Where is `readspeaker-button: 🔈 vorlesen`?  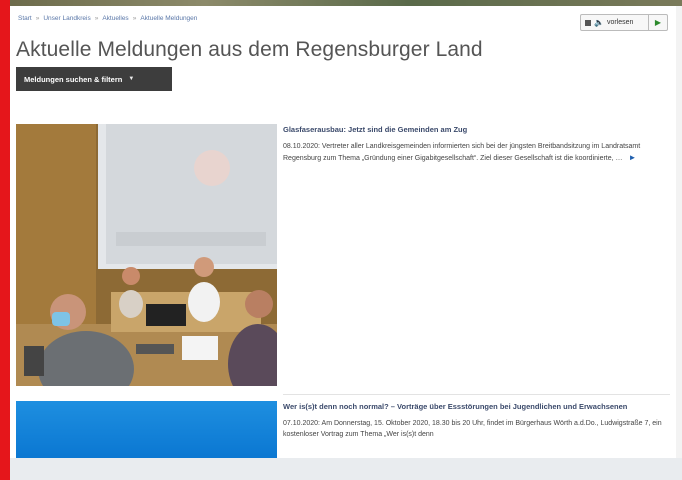 readspeaker-button: 🔈 vorlesen is located at coordinates (614, 22).